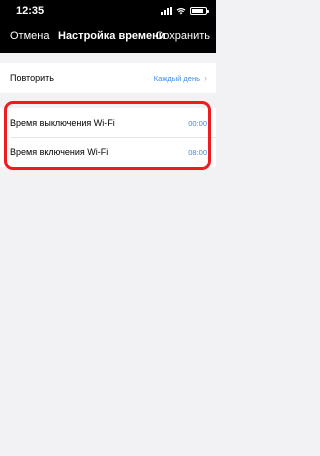  What do you see at coordinates (29, 36) in the screenshot?
I see `cancel-button: Отмена` at bounding box center [29, 36].